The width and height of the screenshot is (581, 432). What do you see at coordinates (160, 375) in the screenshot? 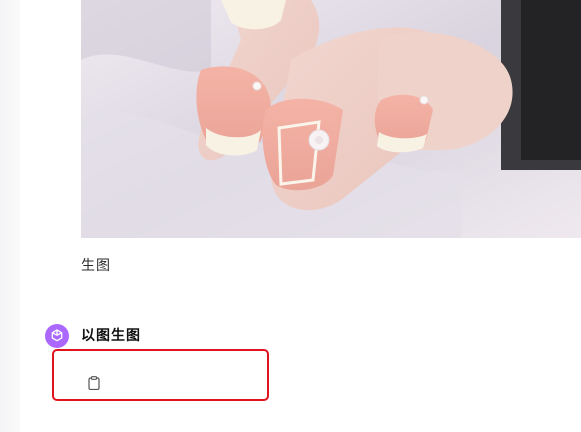
I see `highlight-box` at bounding box center [160, 375].